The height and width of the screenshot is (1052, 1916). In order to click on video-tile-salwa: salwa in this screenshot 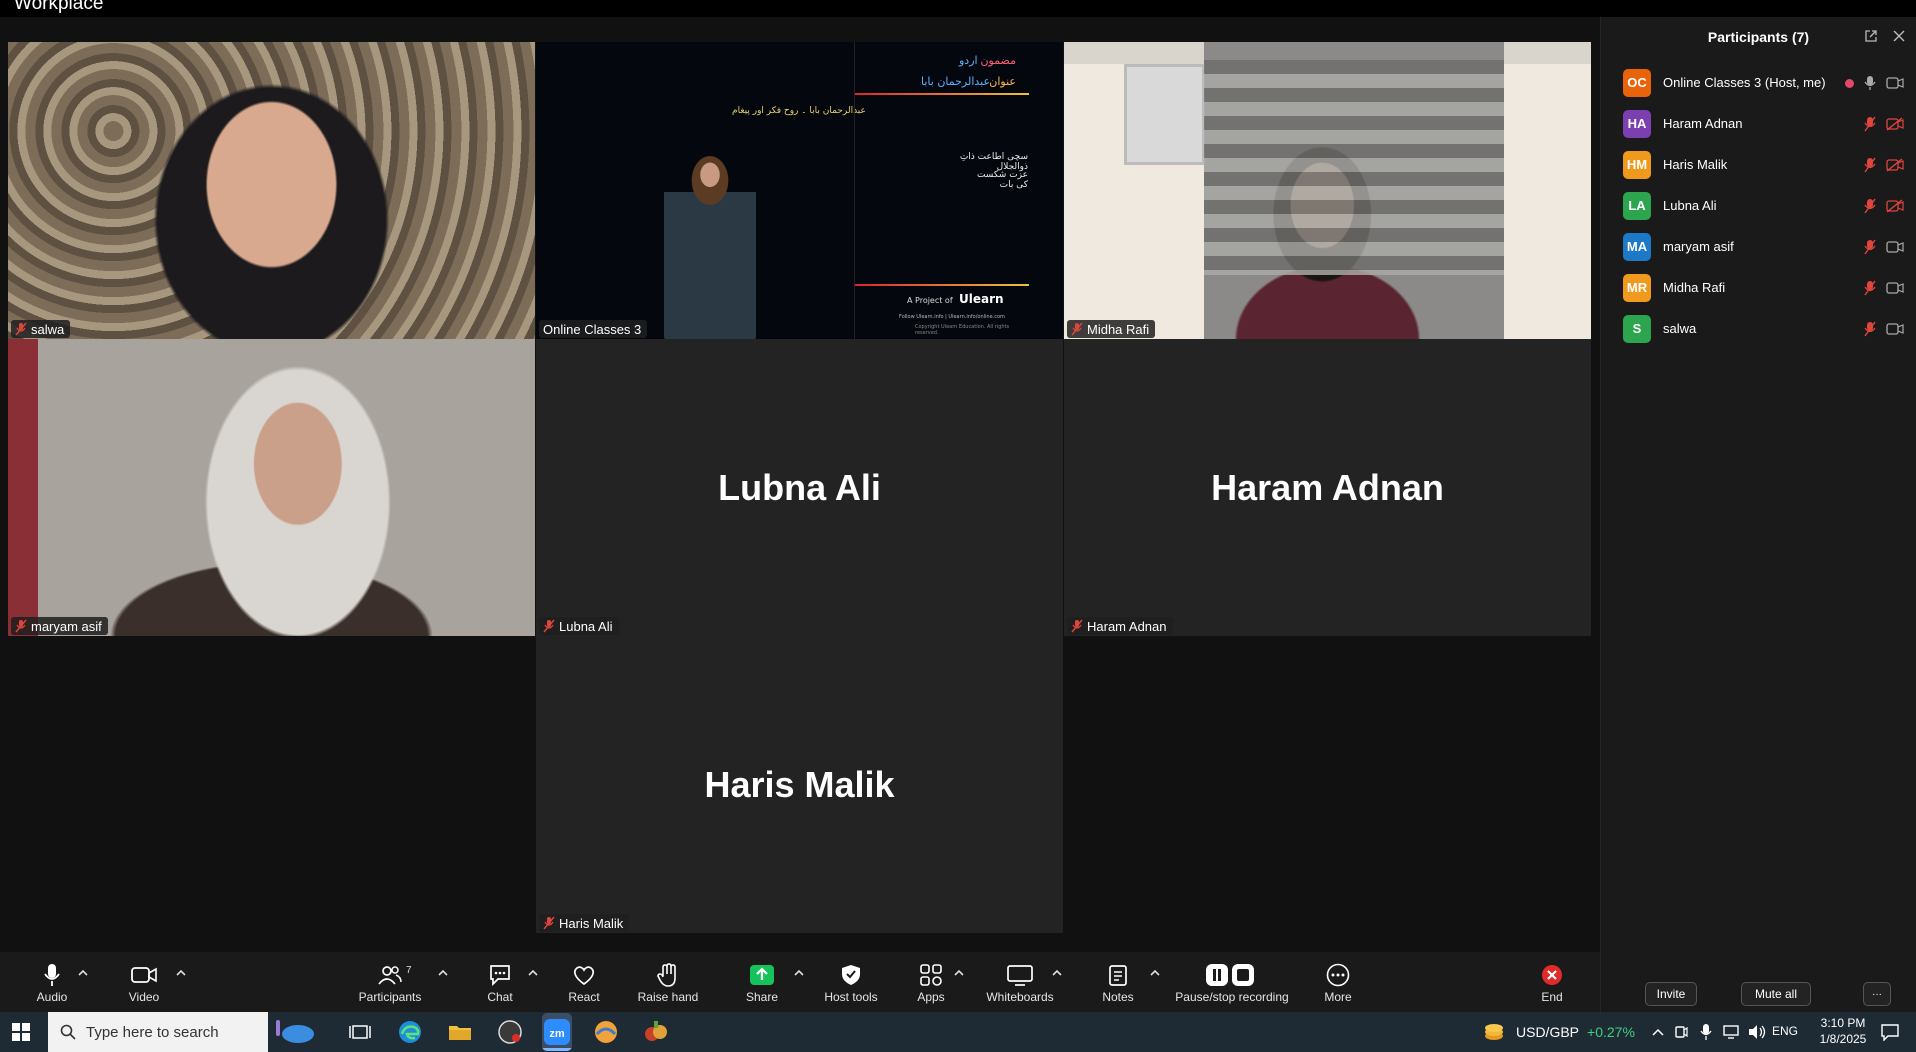, I will do `click(271, 190)`.